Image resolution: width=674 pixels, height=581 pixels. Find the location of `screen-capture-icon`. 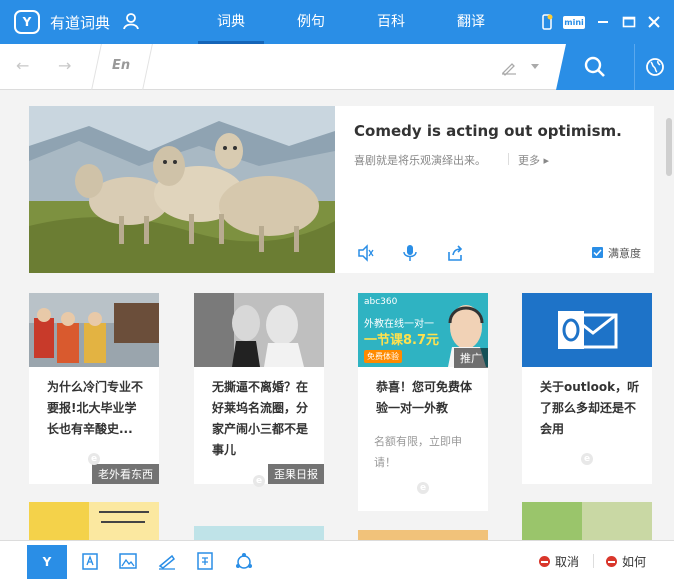

screen-capture-icon is located at coordinates (167, 561).